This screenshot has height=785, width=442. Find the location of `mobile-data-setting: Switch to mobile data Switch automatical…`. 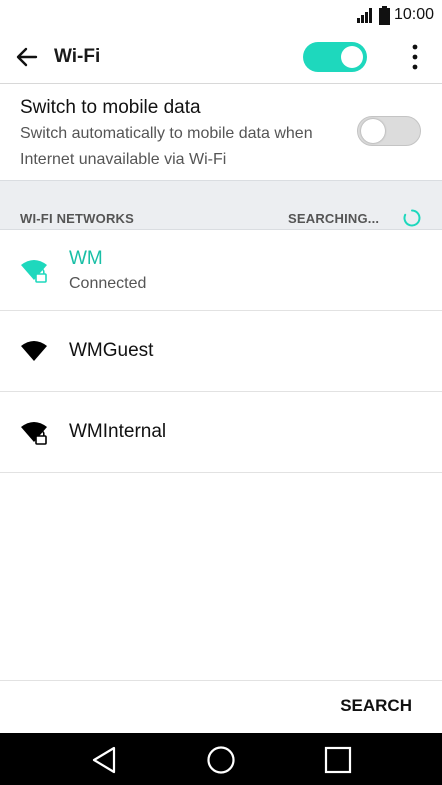

mobile-data-setting: Switch to mobile data Switch automatical… is located at coordinates (221, 132).